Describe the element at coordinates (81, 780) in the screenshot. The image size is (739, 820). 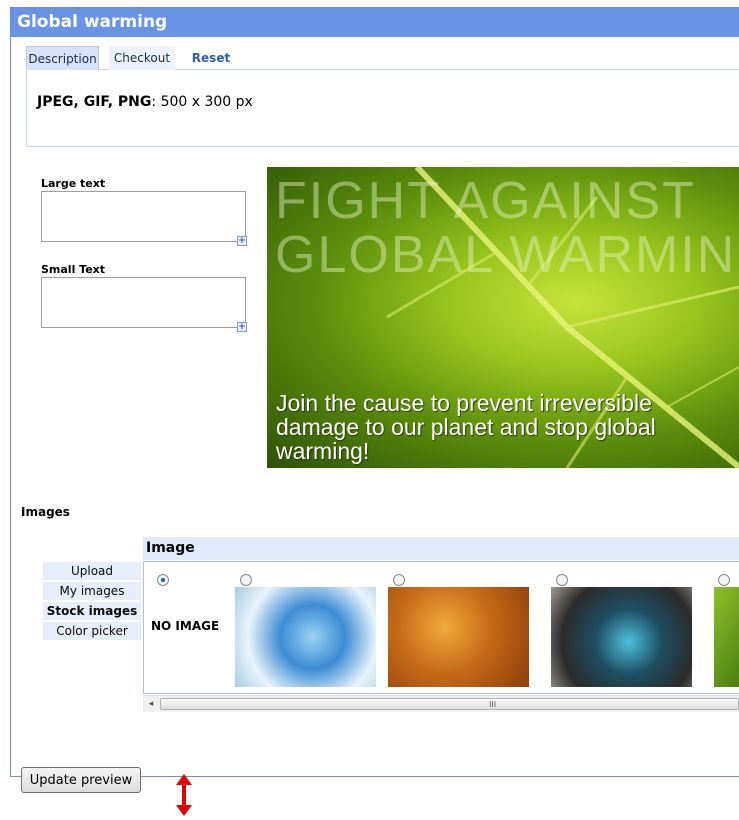
I see `update-preview-button: Update preview` at that location.